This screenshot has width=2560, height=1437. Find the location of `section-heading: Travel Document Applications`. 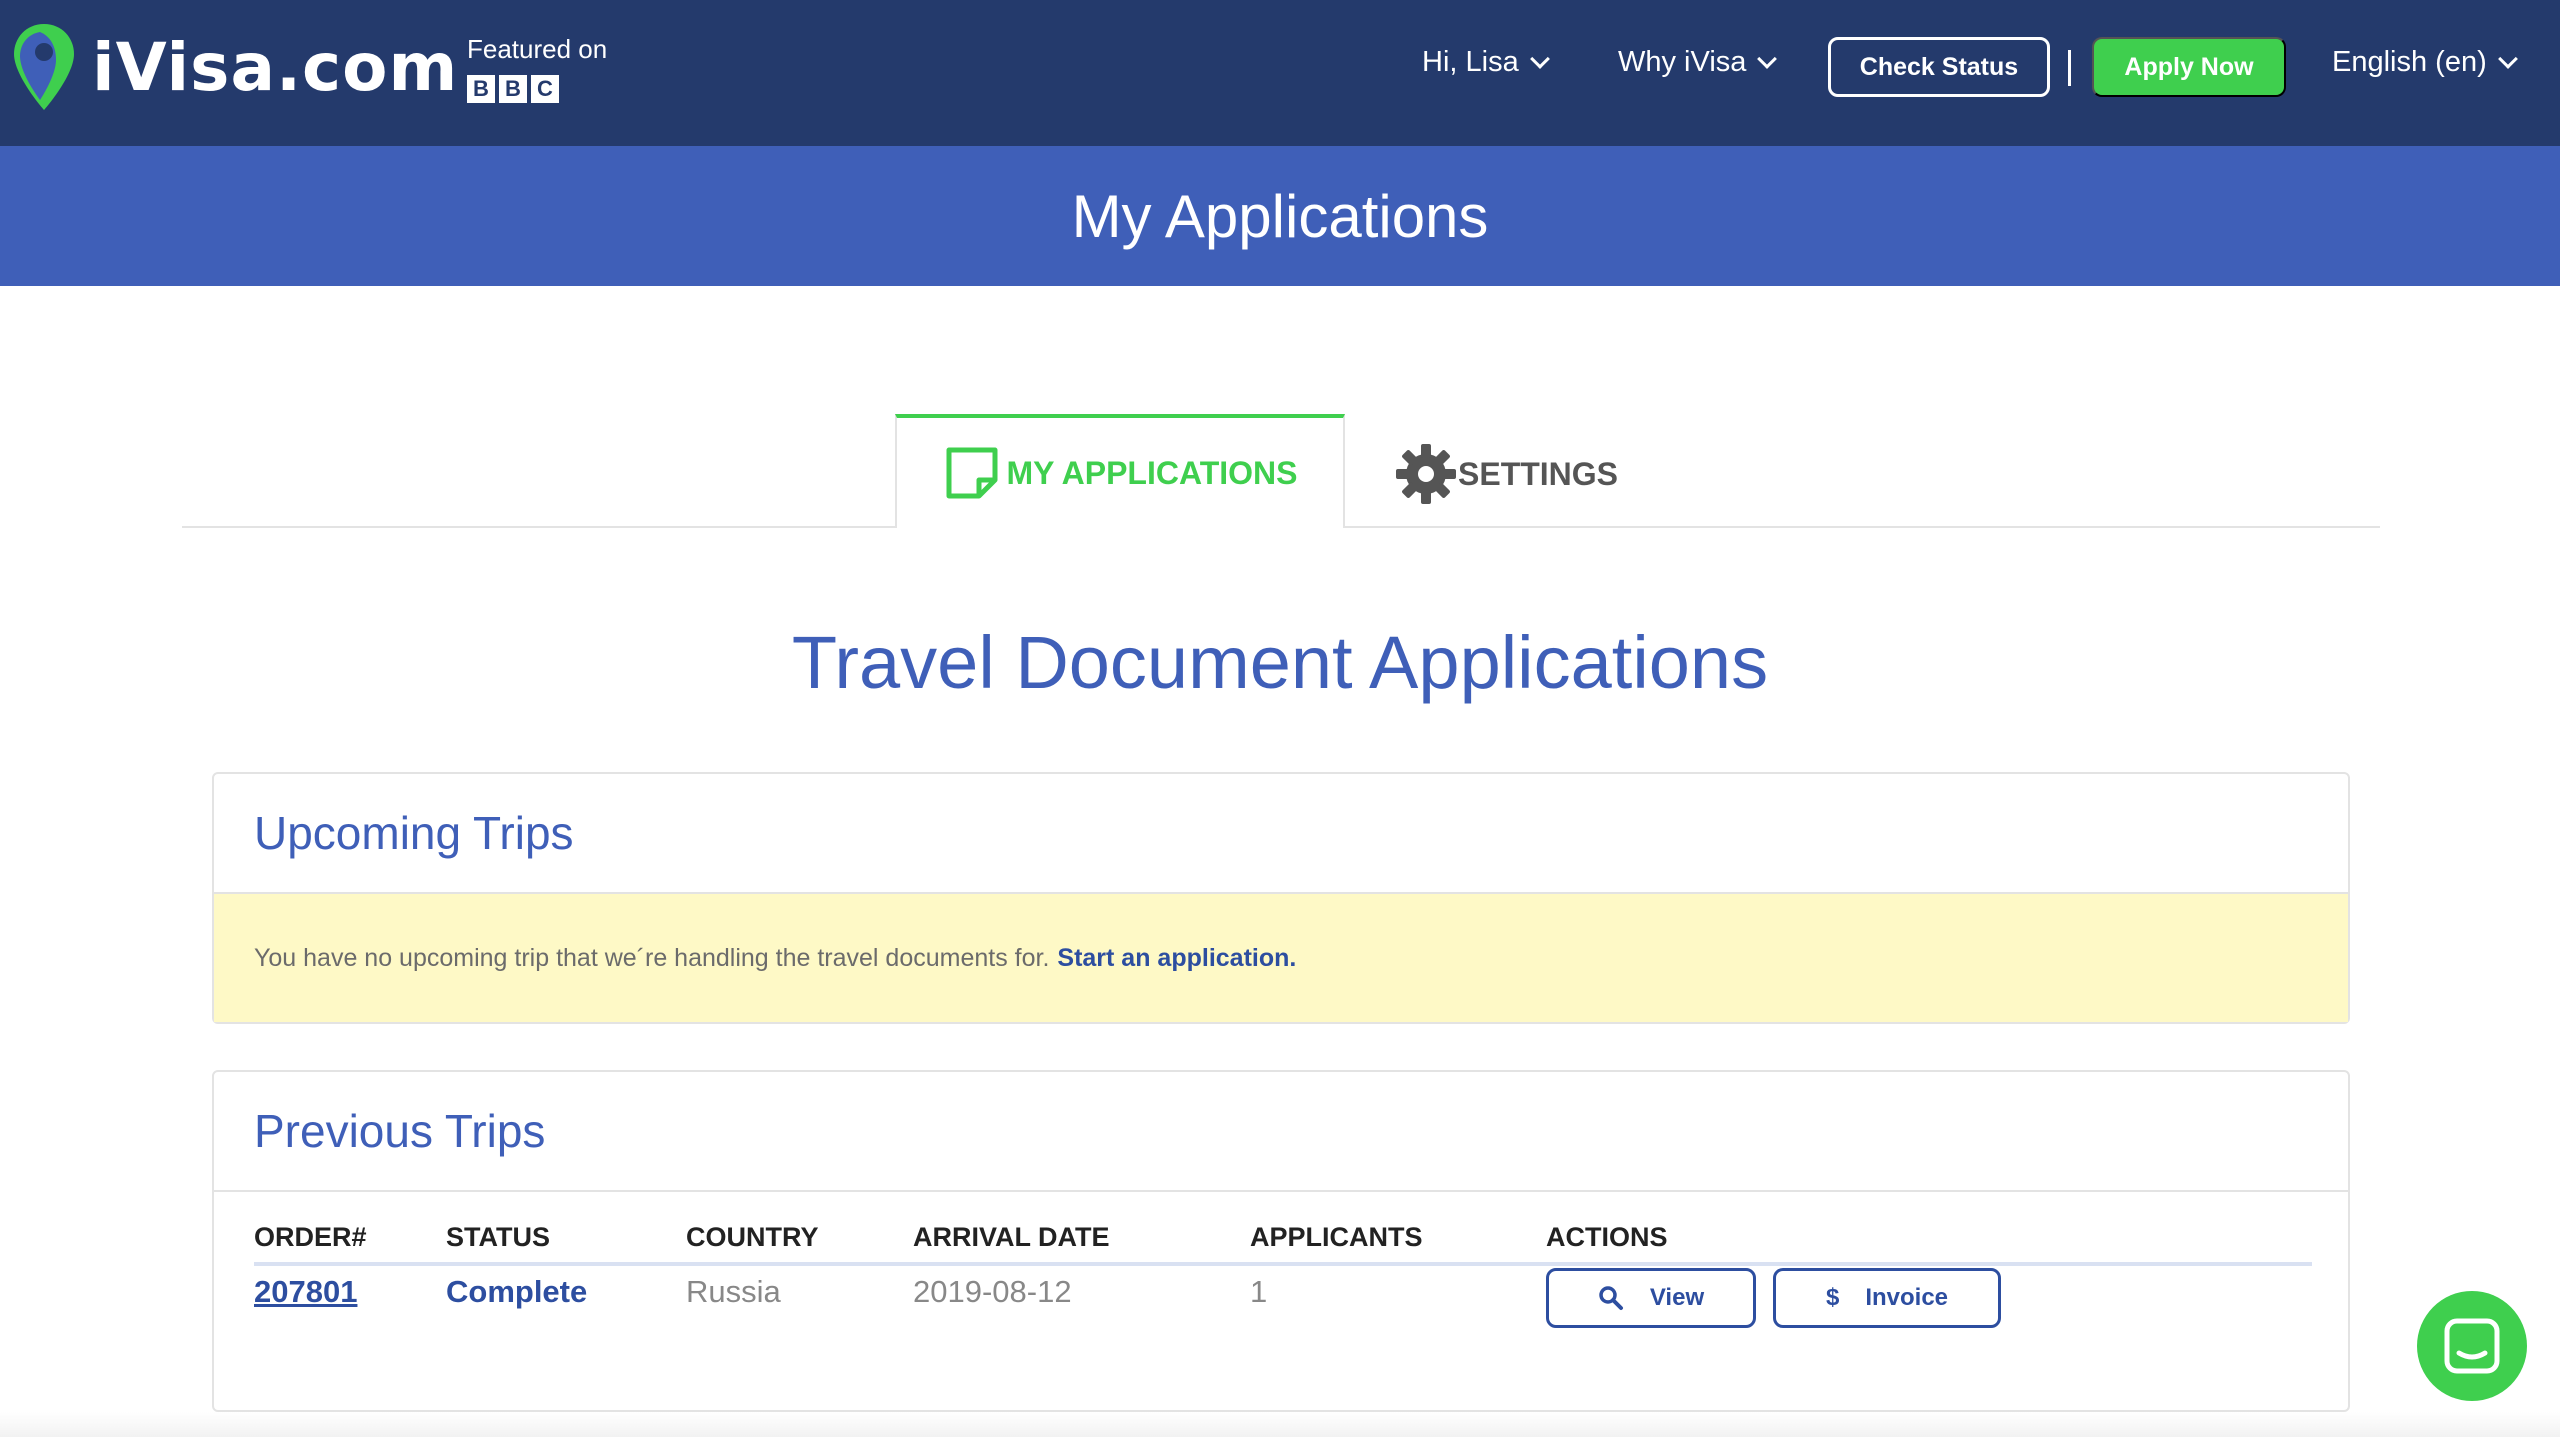

section-heading: Travel Document Applications is located at coordinates (1280, 662).